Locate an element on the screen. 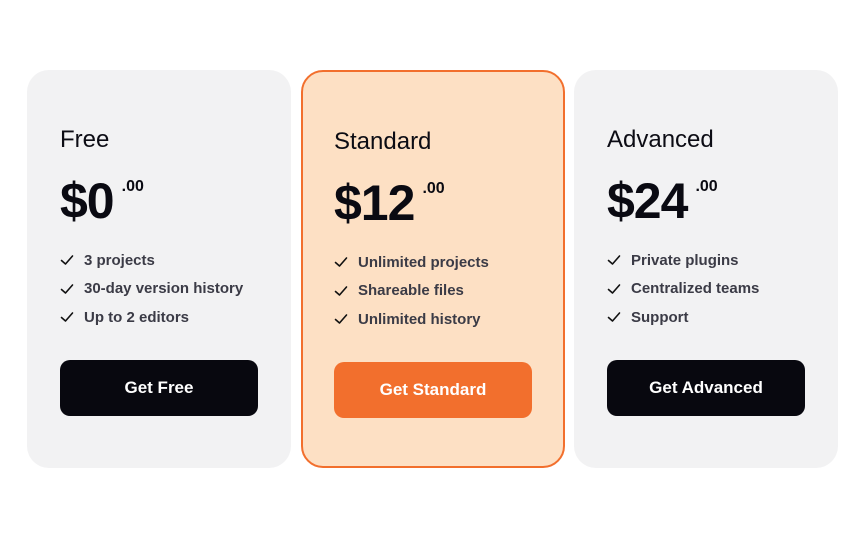 The width and height of the screenshot is (864, 540). plan-price: $12 .00 is located at coordinates (389, 203).